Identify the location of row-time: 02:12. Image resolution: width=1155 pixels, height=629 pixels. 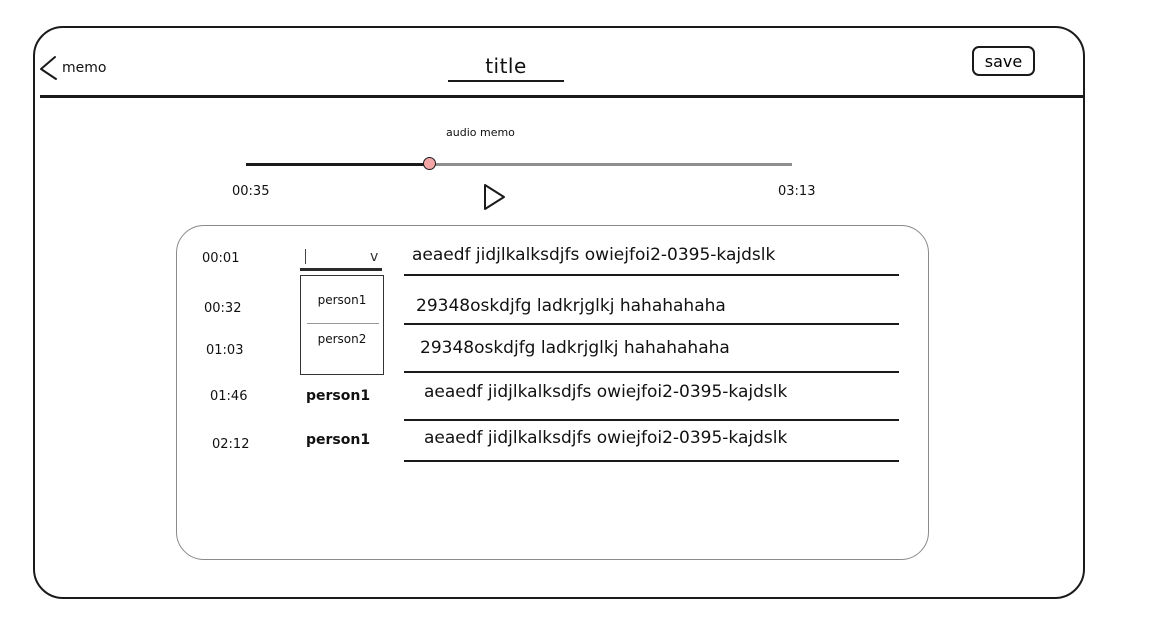
(231, 444).